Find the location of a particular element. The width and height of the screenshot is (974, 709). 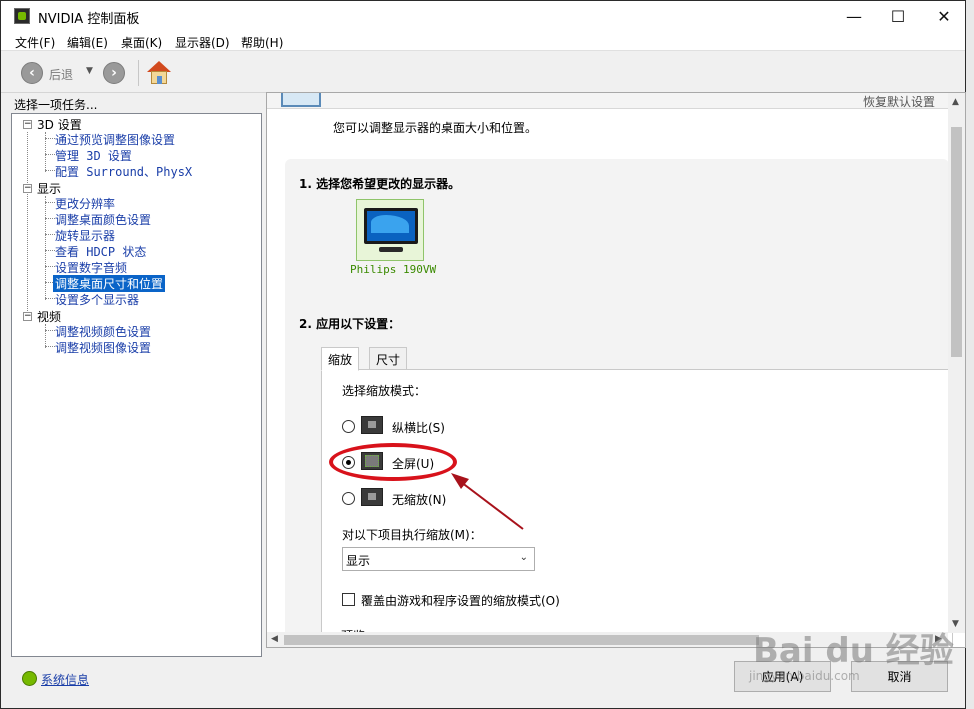

no-scaling-icon is located at coordinates (372, 497).